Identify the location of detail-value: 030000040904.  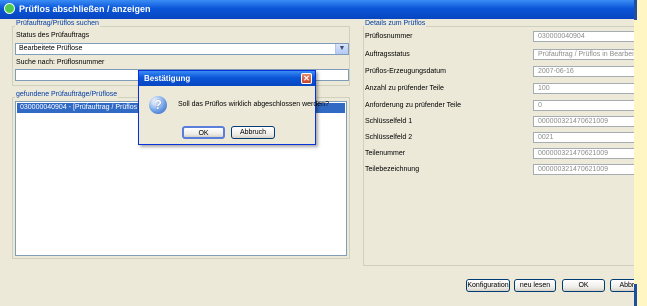
(588, 36).